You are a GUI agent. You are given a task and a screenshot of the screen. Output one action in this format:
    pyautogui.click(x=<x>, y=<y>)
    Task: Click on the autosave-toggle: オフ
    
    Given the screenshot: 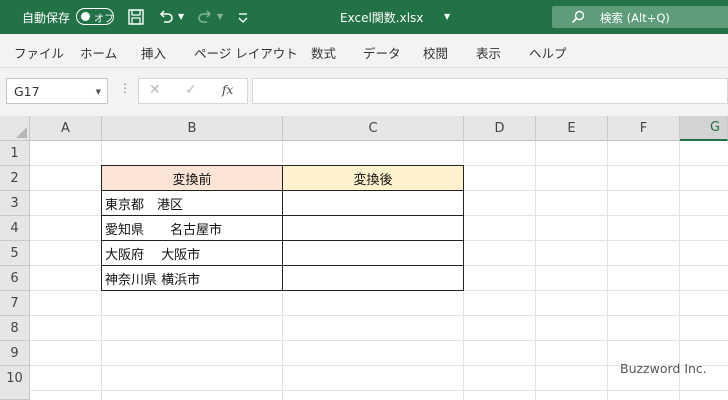 What is the action you would take?
    pyautogui.click(x=95, y=16)
    